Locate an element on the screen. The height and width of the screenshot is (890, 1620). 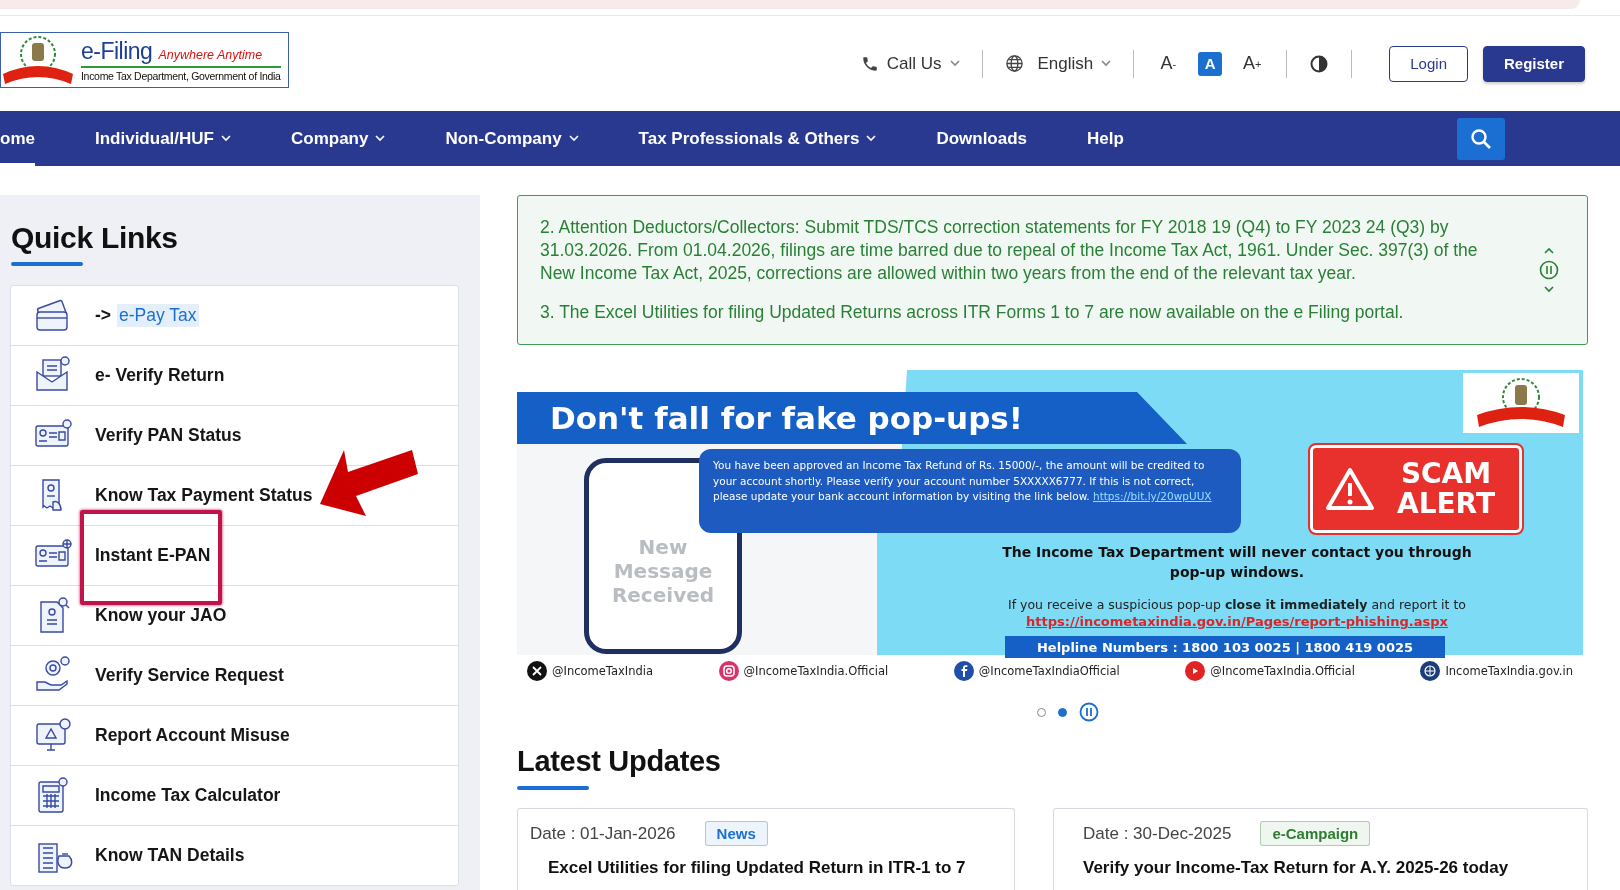
logo-title: e-Filing is located at coordinates (117, 51).